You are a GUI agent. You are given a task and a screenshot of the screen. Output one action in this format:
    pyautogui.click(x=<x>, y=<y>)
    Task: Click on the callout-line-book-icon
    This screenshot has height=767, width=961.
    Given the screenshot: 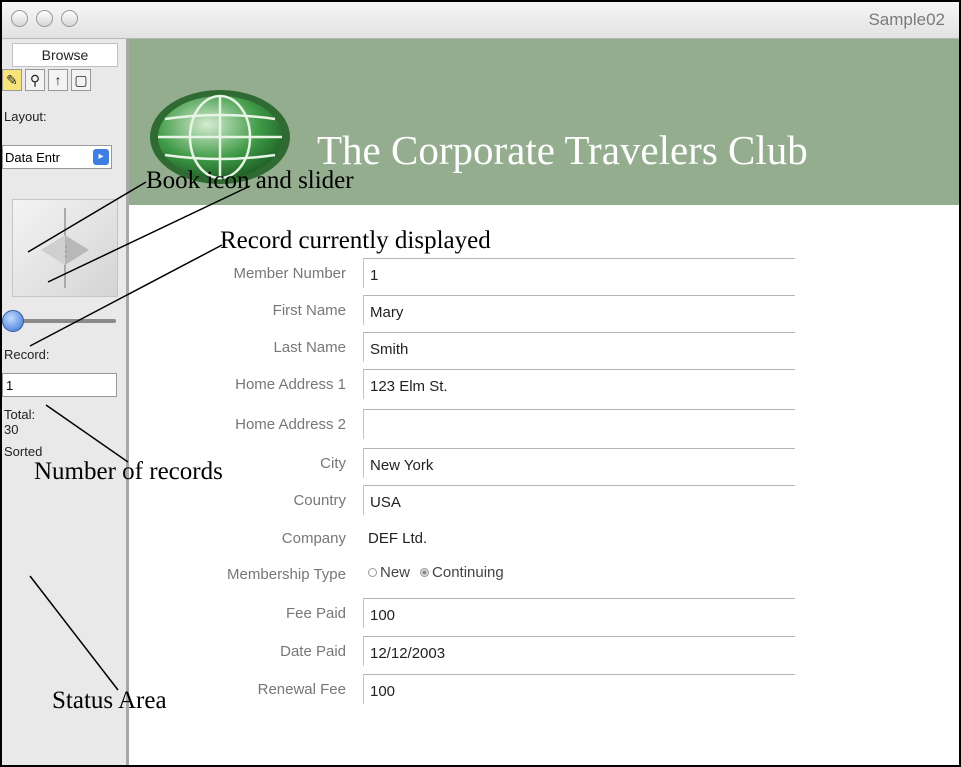 What is the action you would take?
    pyautogui.click(x=87, y=217)
    